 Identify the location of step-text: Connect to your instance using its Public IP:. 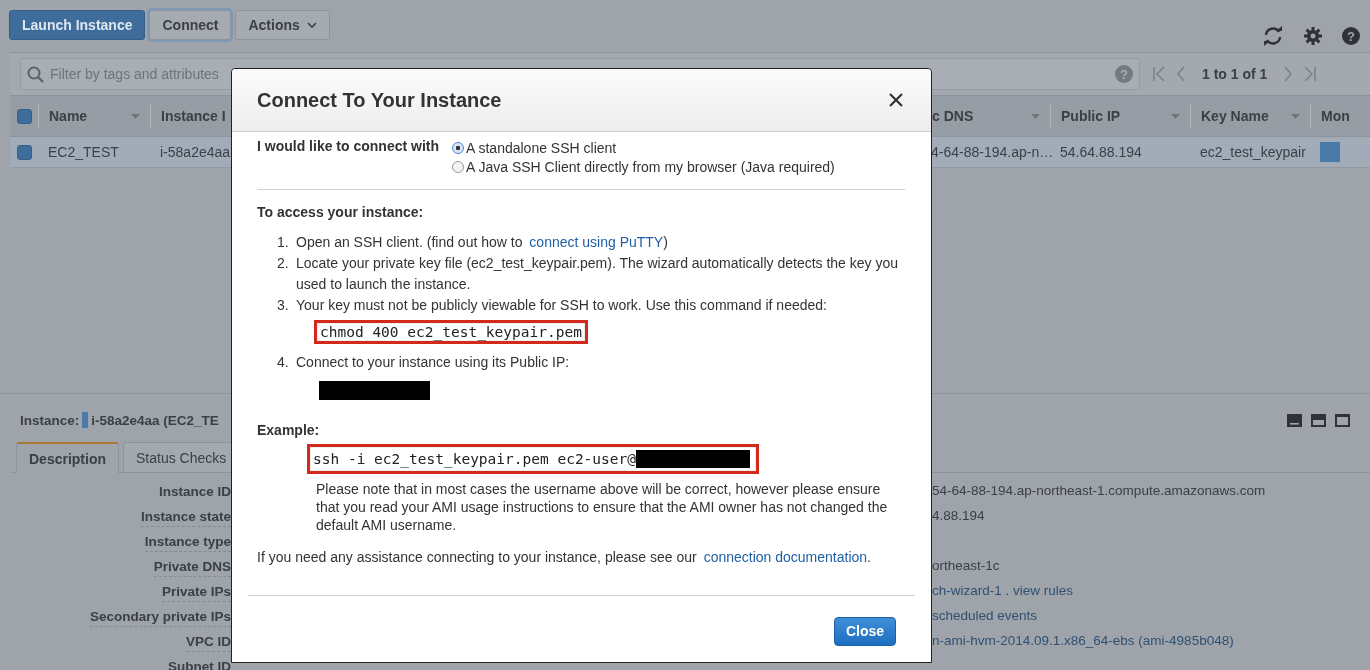
(433, 362).